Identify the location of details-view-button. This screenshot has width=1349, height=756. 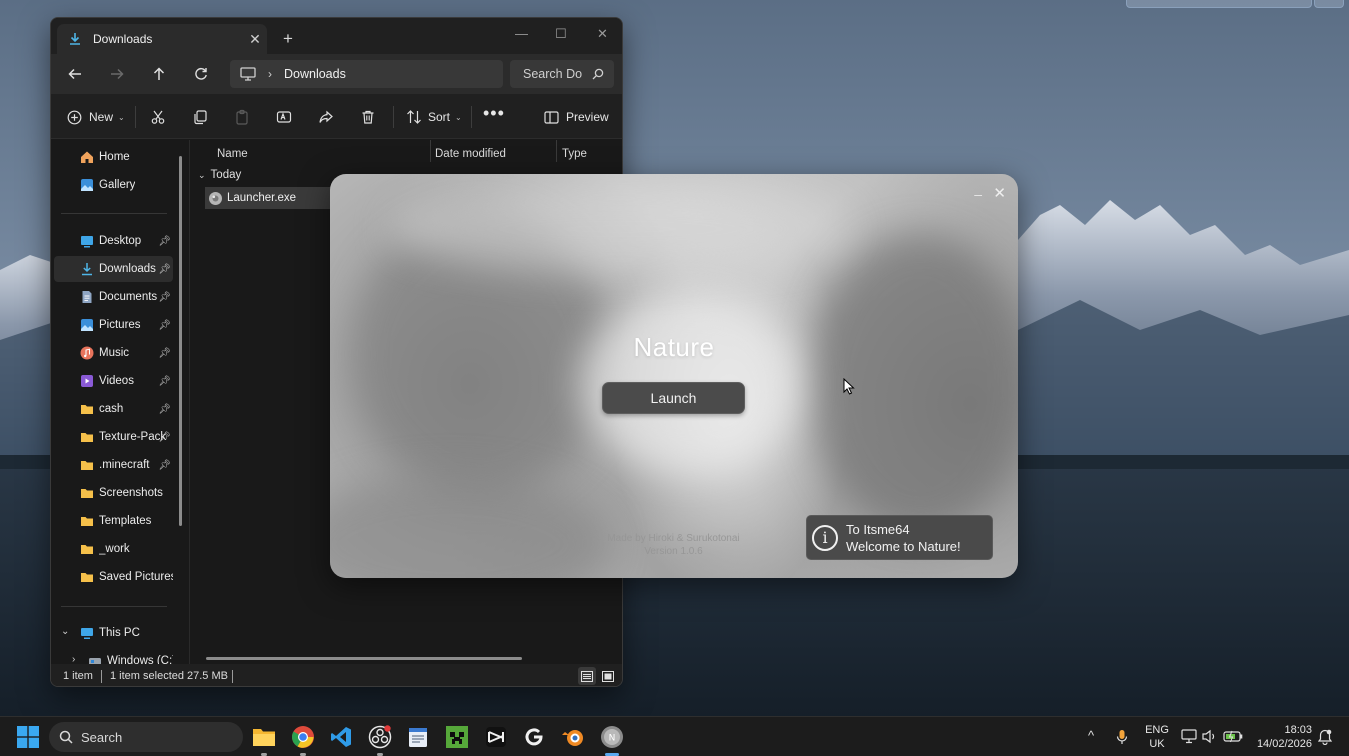
(587, 676).